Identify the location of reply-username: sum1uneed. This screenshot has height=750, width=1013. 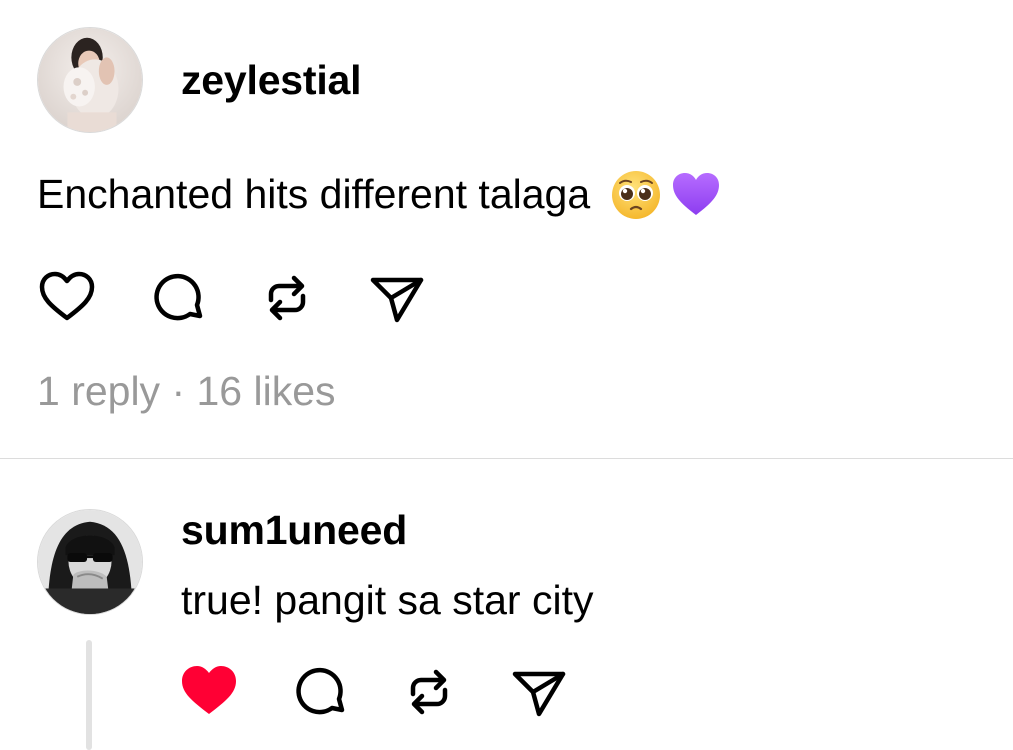
(294, 530).